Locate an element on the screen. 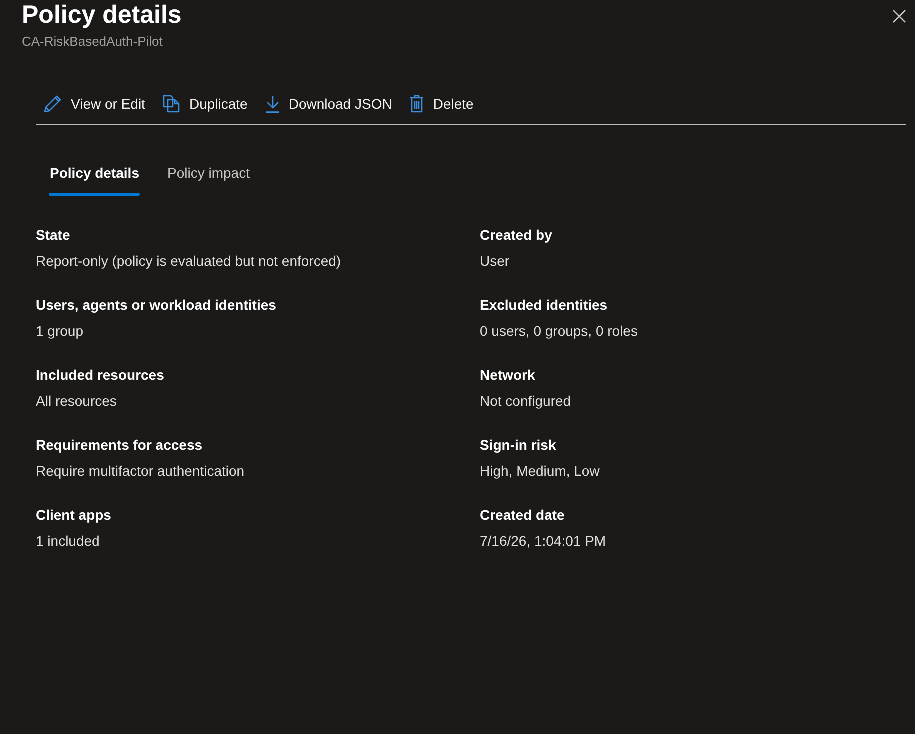  field-label: State is located at coordinates (54, 235).